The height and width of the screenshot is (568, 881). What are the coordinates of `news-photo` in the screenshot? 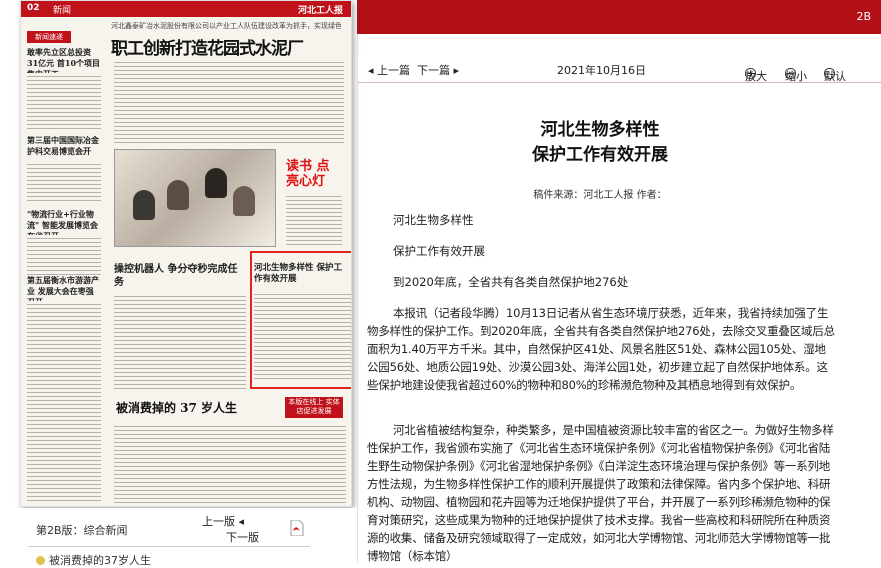 It's located at (195, 198).